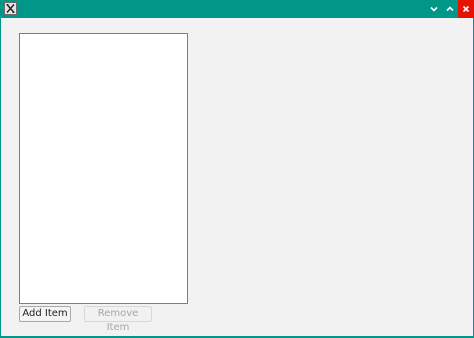 The width and height of the screenshot is (474, 338). Describe the element at coordinates (237, 9) in the screenshot. I see `title-bar` at that location.